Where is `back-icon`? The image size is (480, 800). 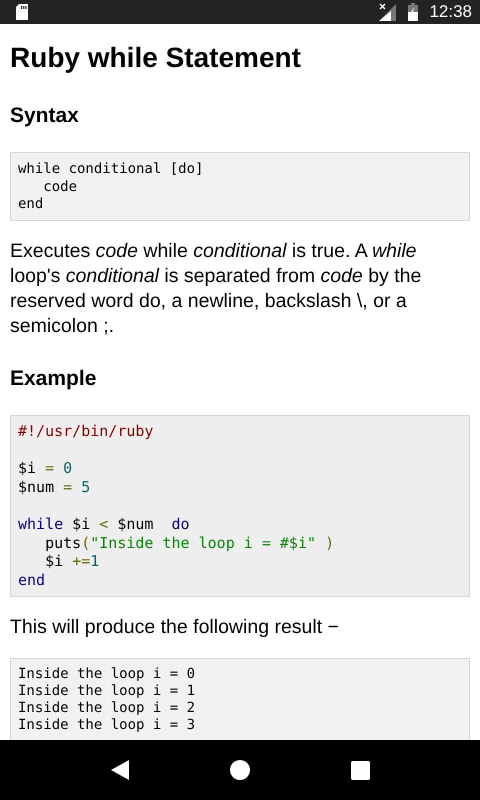 back-icon is located at coordinates (119, 770).